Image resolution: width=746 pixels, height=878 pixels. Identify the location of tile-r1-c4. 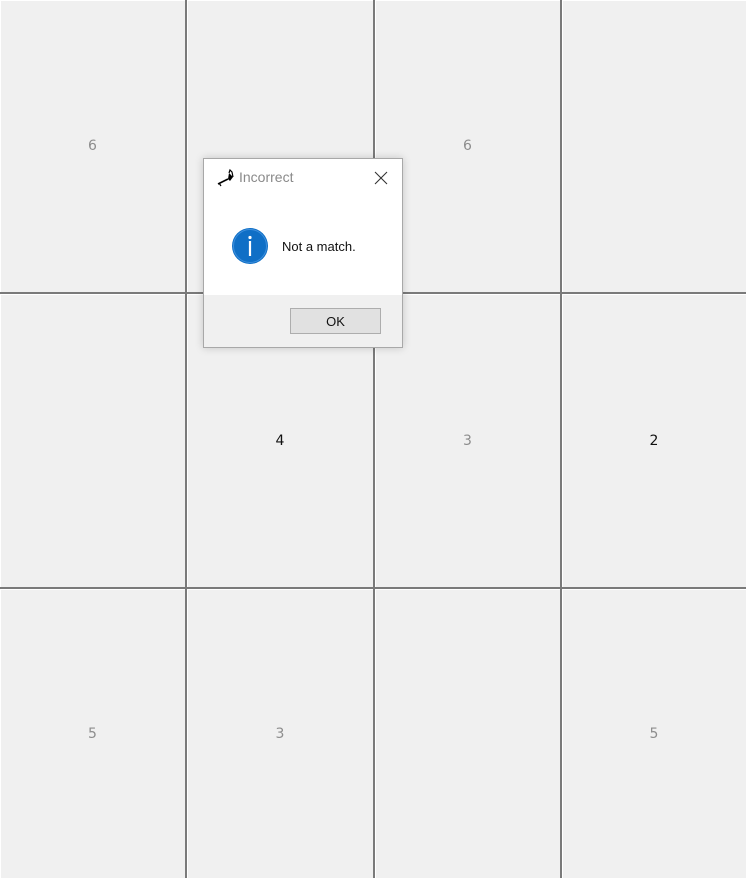
(654, 147).